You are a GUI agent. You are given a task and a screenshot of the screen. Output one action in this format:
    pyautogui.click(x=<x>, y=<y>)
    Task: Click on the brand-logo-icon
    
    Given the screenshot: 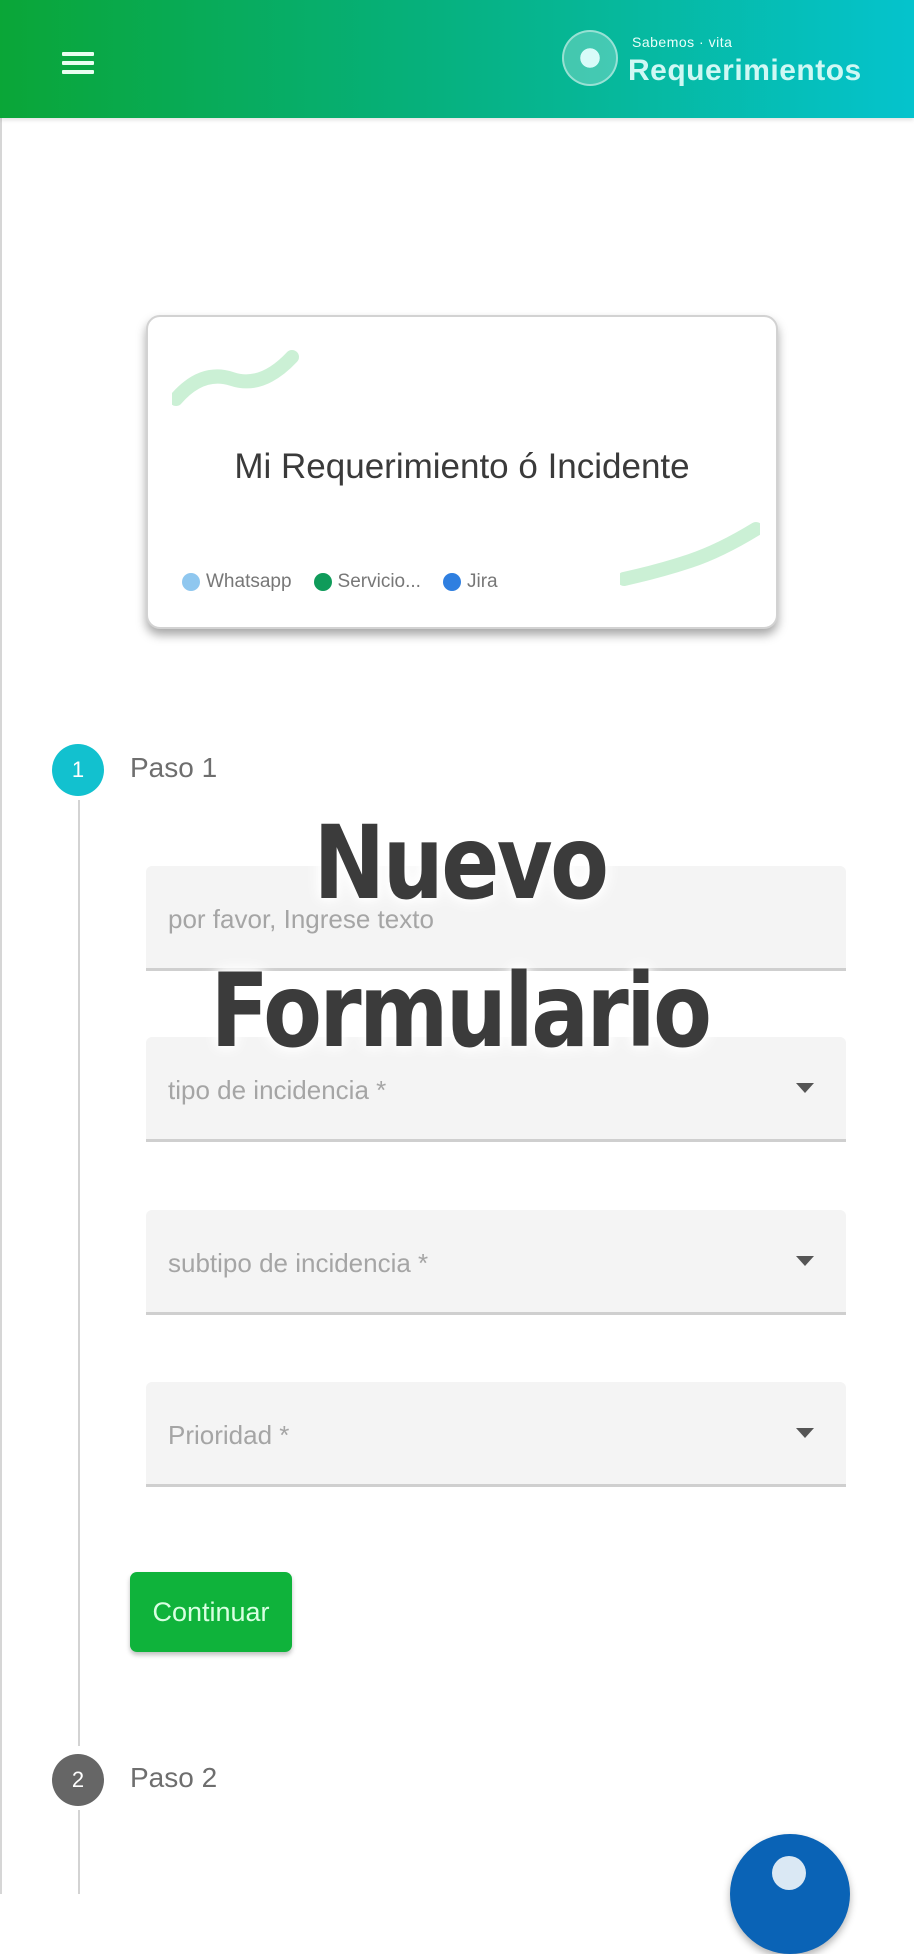 What is the action you would take?
    pyautogui.click(x=590, y=58)
    